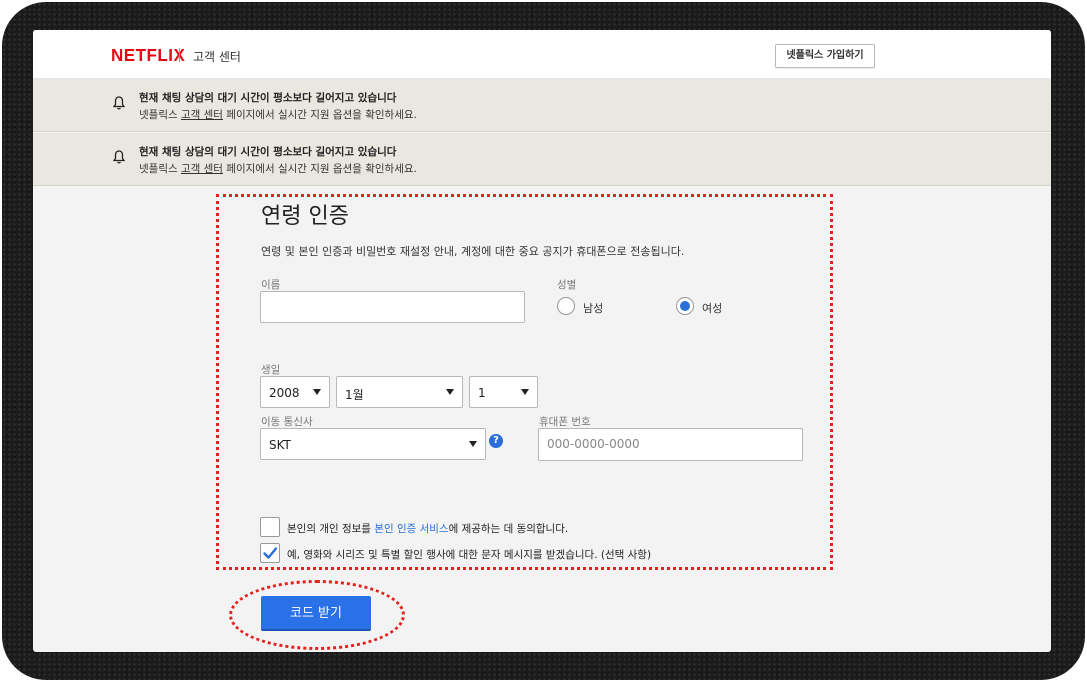 Image resolution: width=1087 pixels, height=682 pixels. What do you see at coordinates (373, 444) in the screenshot?
I see `carrier-select: SKT` at bounding box center [373, 444].